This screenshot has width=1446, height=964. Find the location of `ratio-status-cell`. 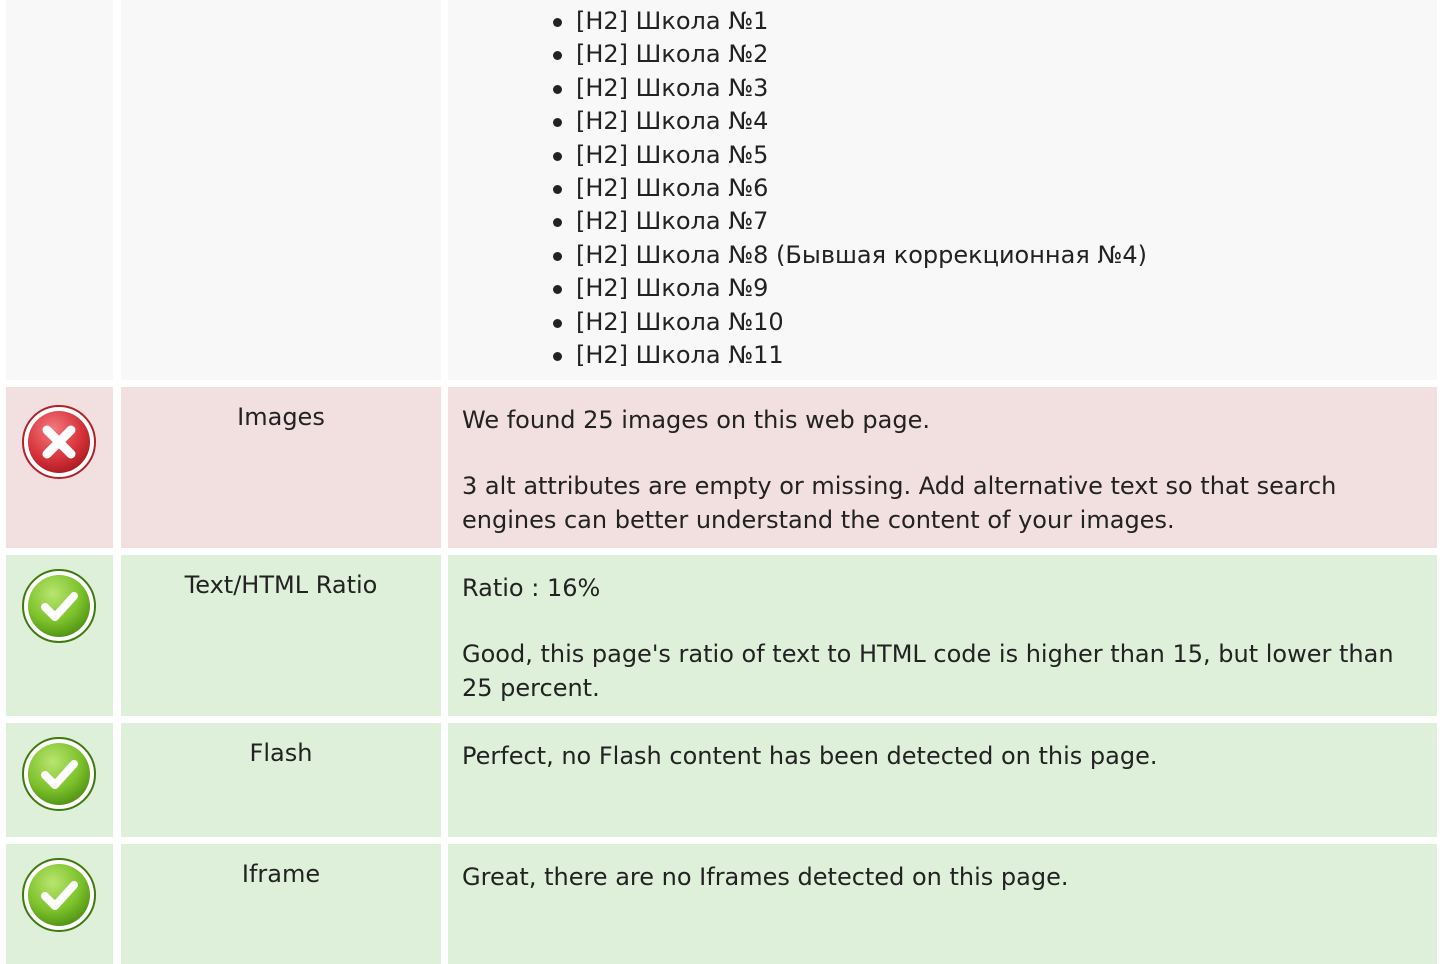

ratio-status-cell is located at coordinates (59, 635).